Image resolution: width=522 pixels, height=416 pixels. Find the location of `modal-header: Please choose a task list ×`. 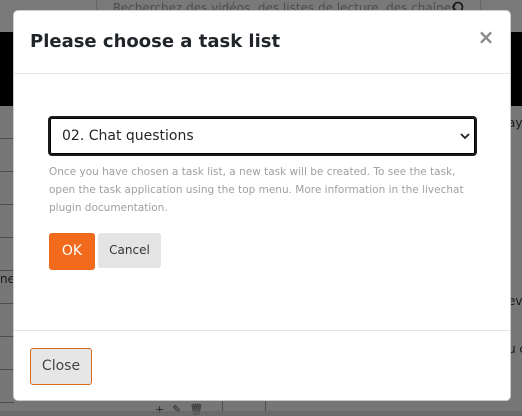

modal-header: Please choose a task list × is located at coordinates (262, 42).